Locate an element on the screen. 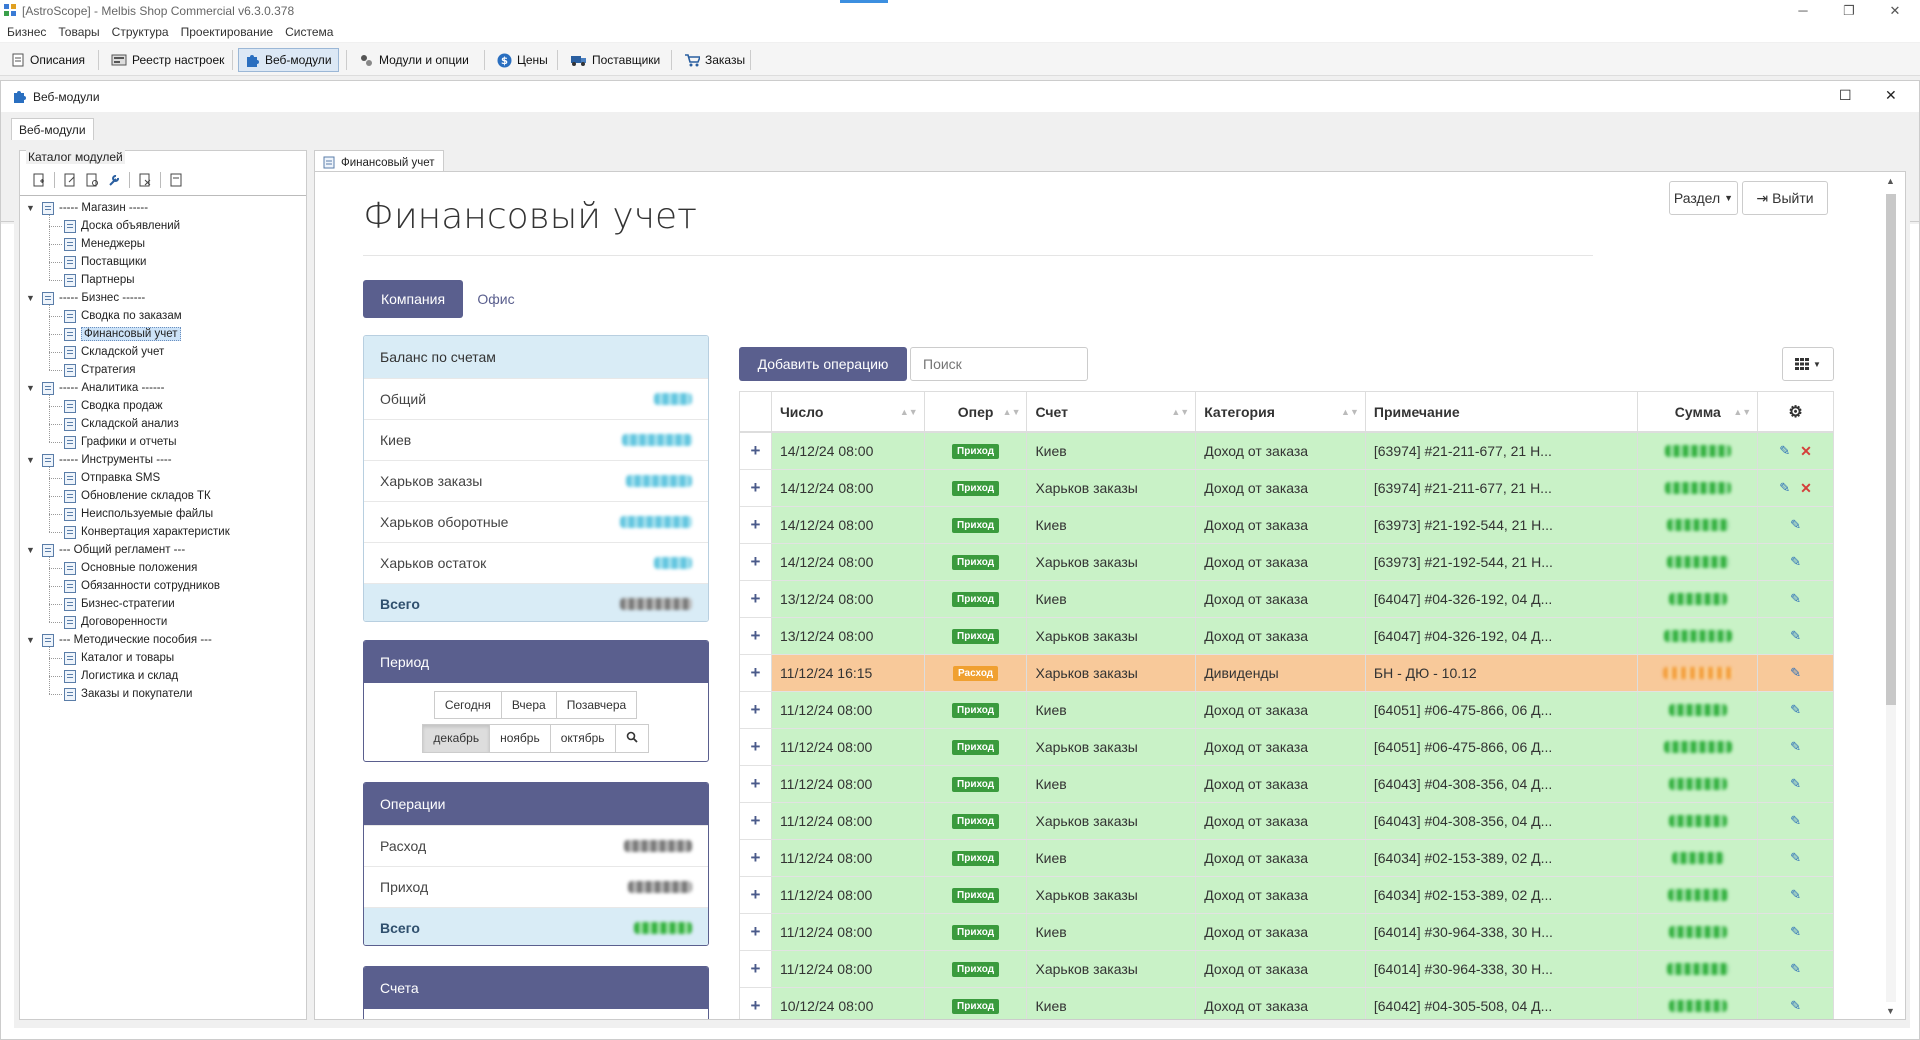 This screenshot has height=1040, width=1920. tree-item: Складской анализ is located at coordinates (121, 424).